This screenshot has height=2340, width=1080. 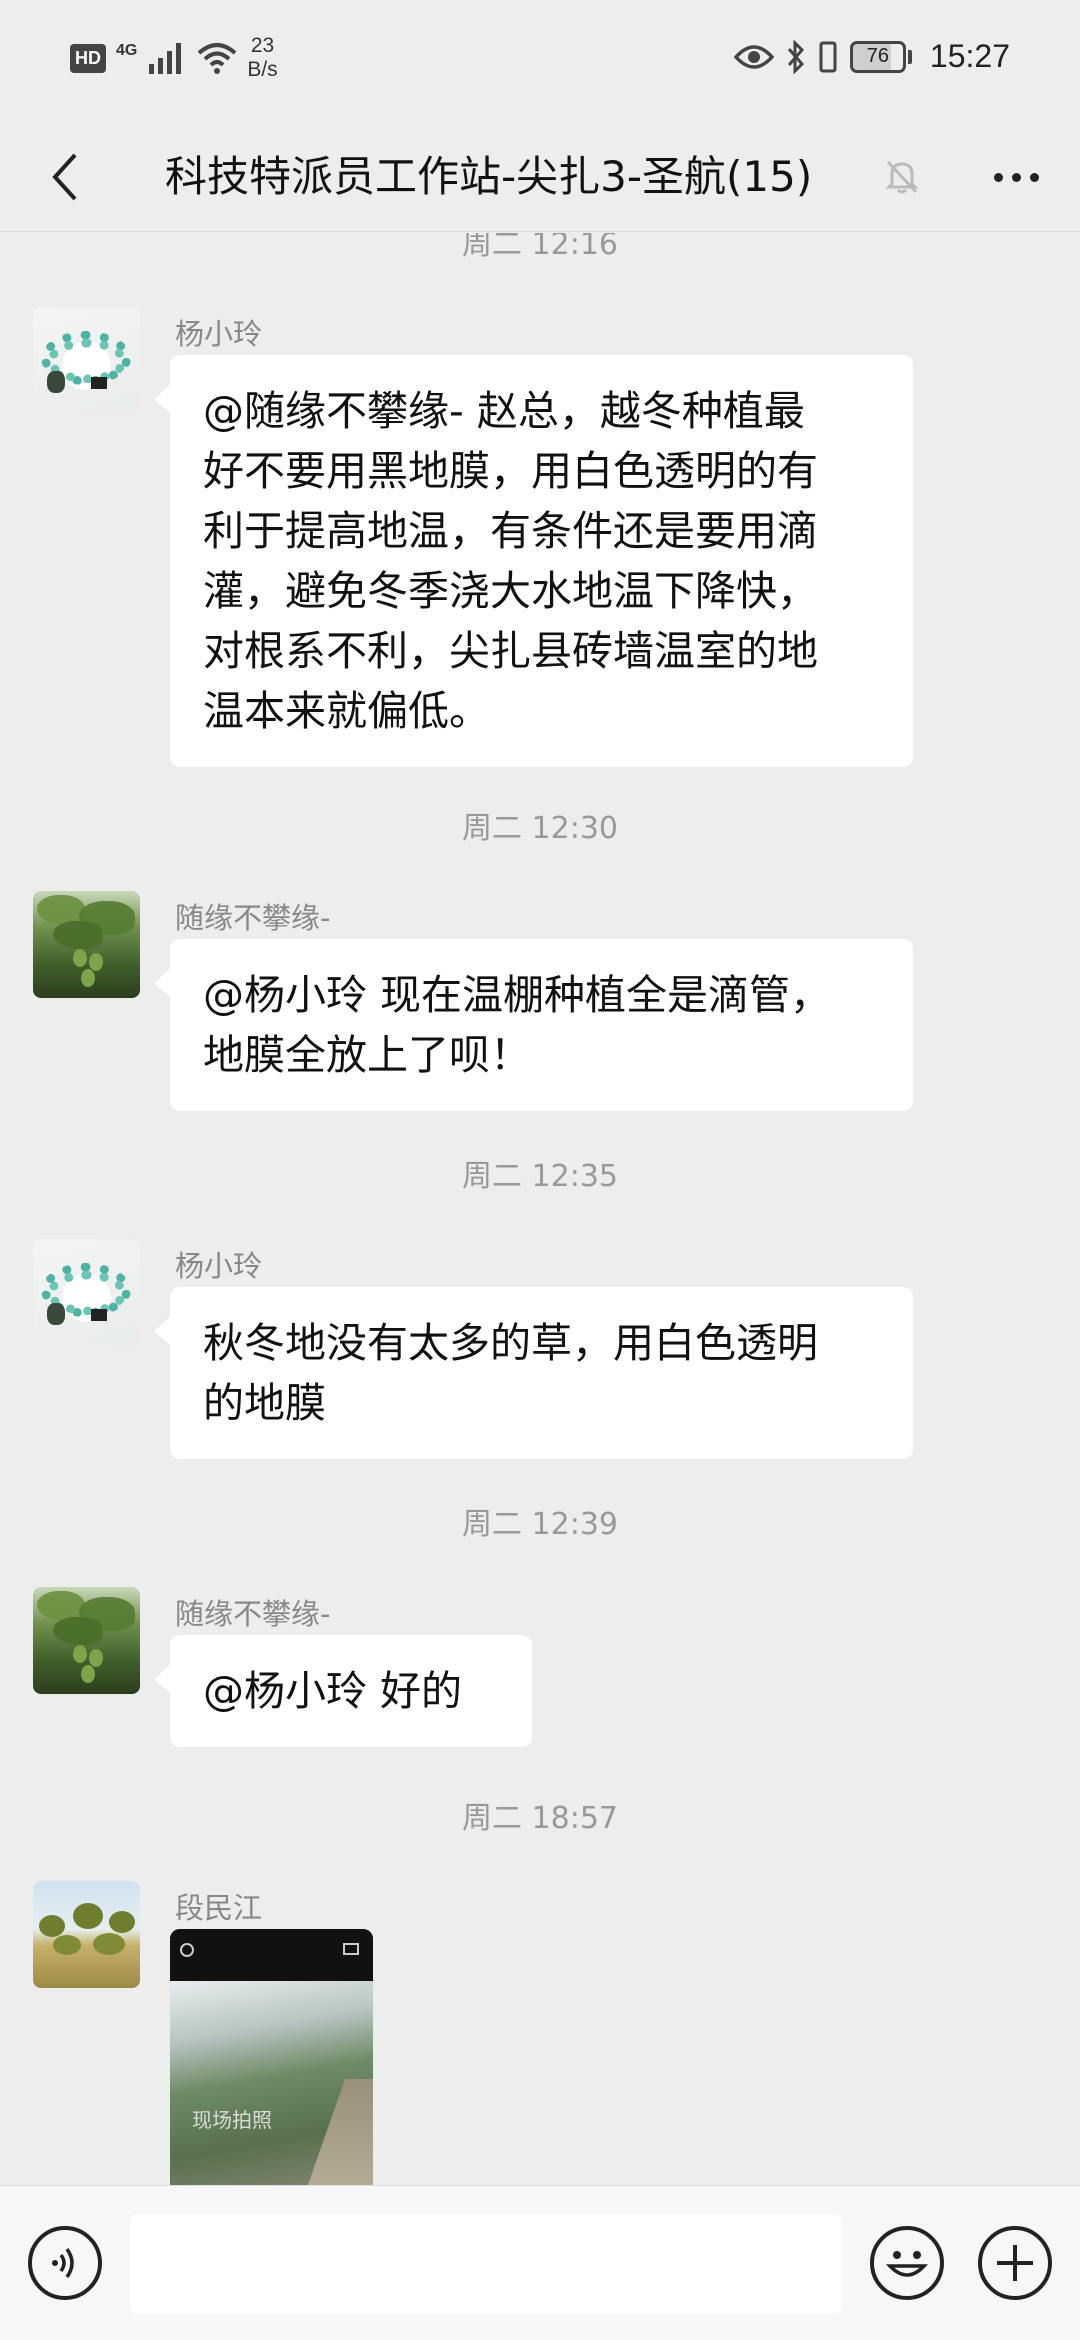 I want to click on input-bar, so click(x=540, y=2262).